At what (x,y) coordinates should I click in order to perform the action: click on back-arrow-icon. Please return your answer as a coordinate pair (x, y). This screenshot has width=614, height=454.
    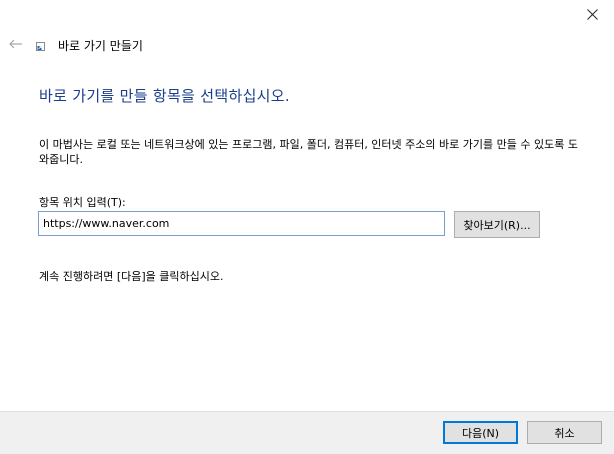
    Looking at the image, I should click on (15, 44).